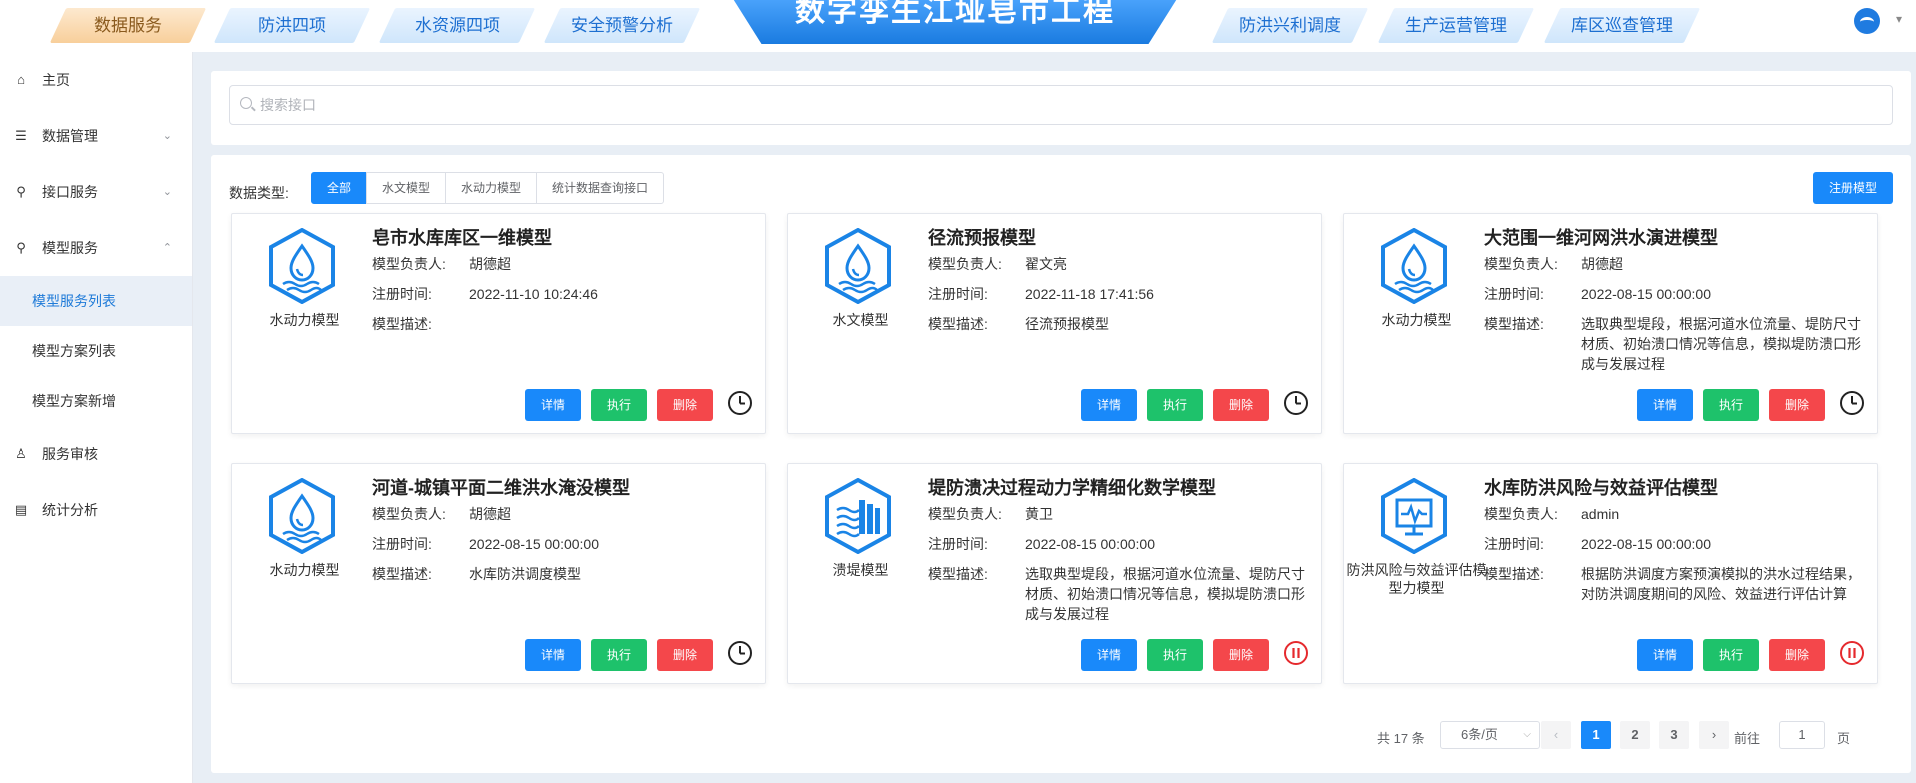 This screenshot has width=1916, height=783. Describe the element at coordinates (525, 574) in the screenshot. I see `desc-value: 水库防洪调度模型` at that location.